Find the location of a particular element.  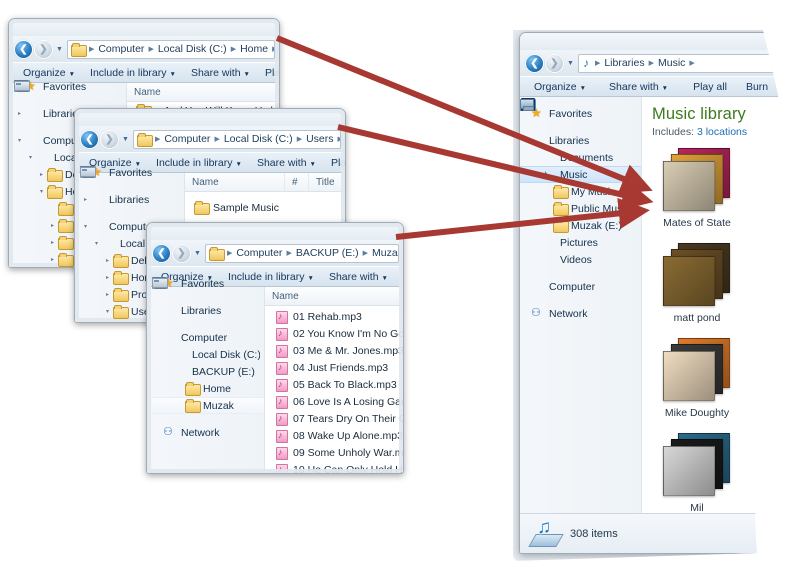

tree-item-videos: Videos is located at coordinates (580, 259).